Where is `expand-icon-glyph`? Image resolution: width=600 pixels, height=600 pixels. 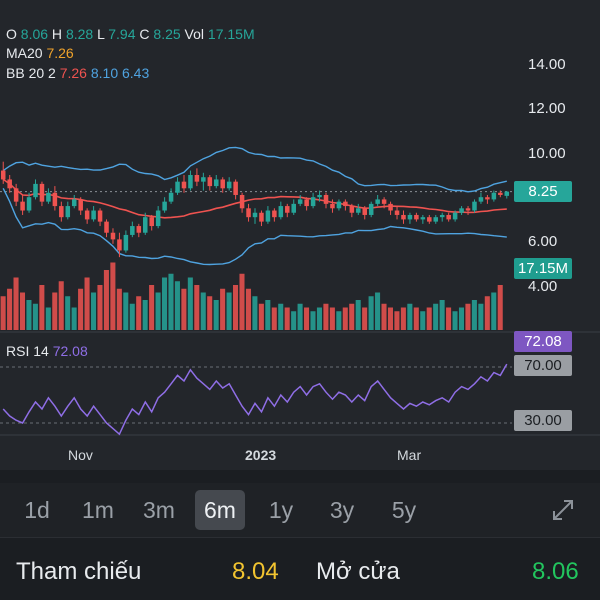 expand-icon-glyph is located at coordinates (563, 510).